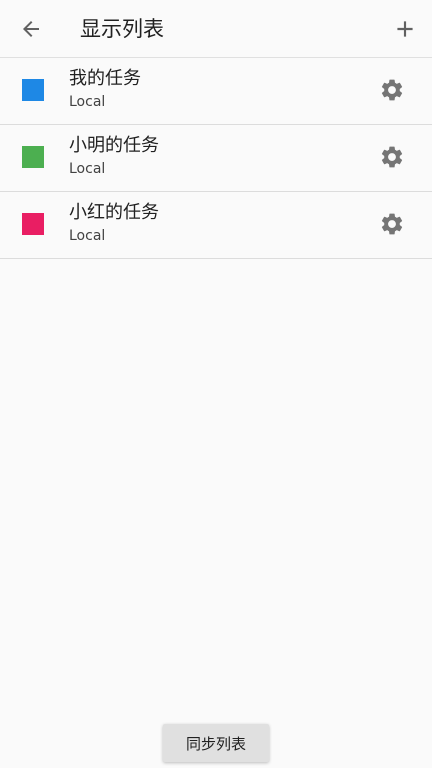  I want to click on list-item-name: 小红的任务, so click(114, 212).